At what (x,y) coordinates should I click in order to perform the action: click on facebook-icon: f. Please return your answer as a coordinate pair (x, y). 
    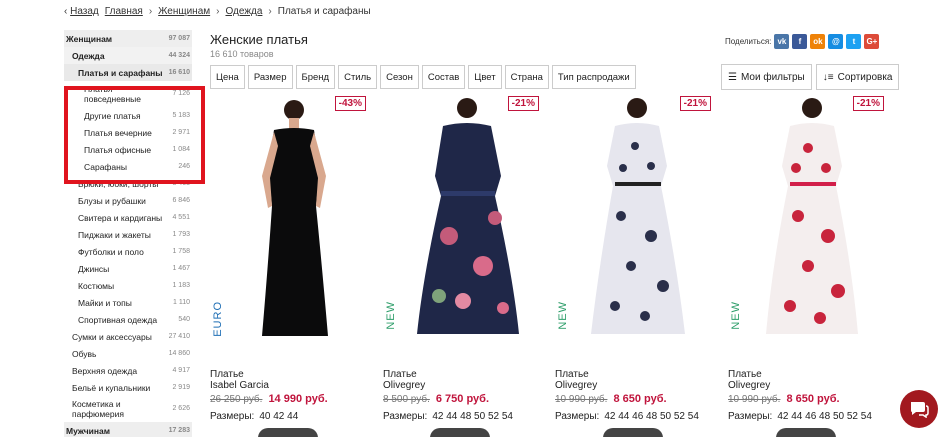
    Looking at the image, I should click on (800, 41).